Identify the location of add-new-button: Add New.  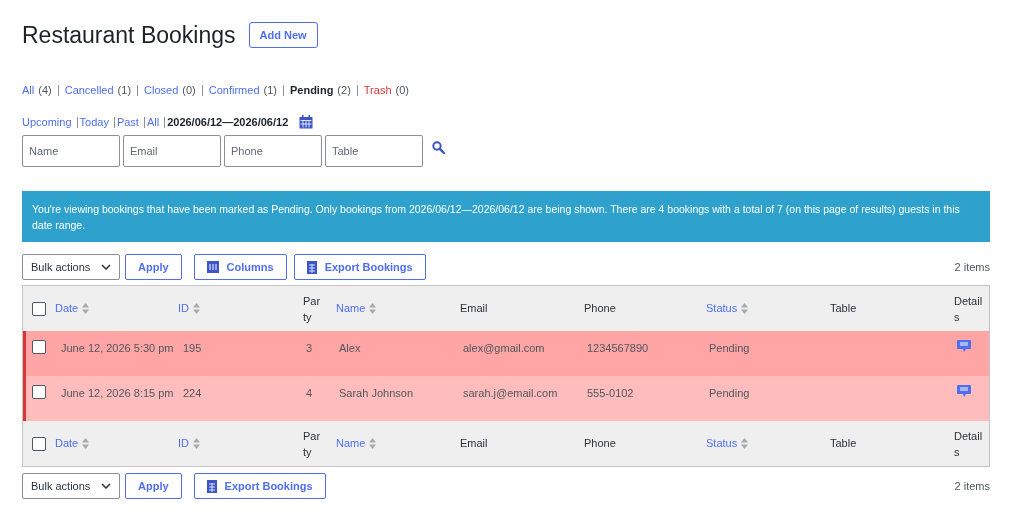
(283, 35).